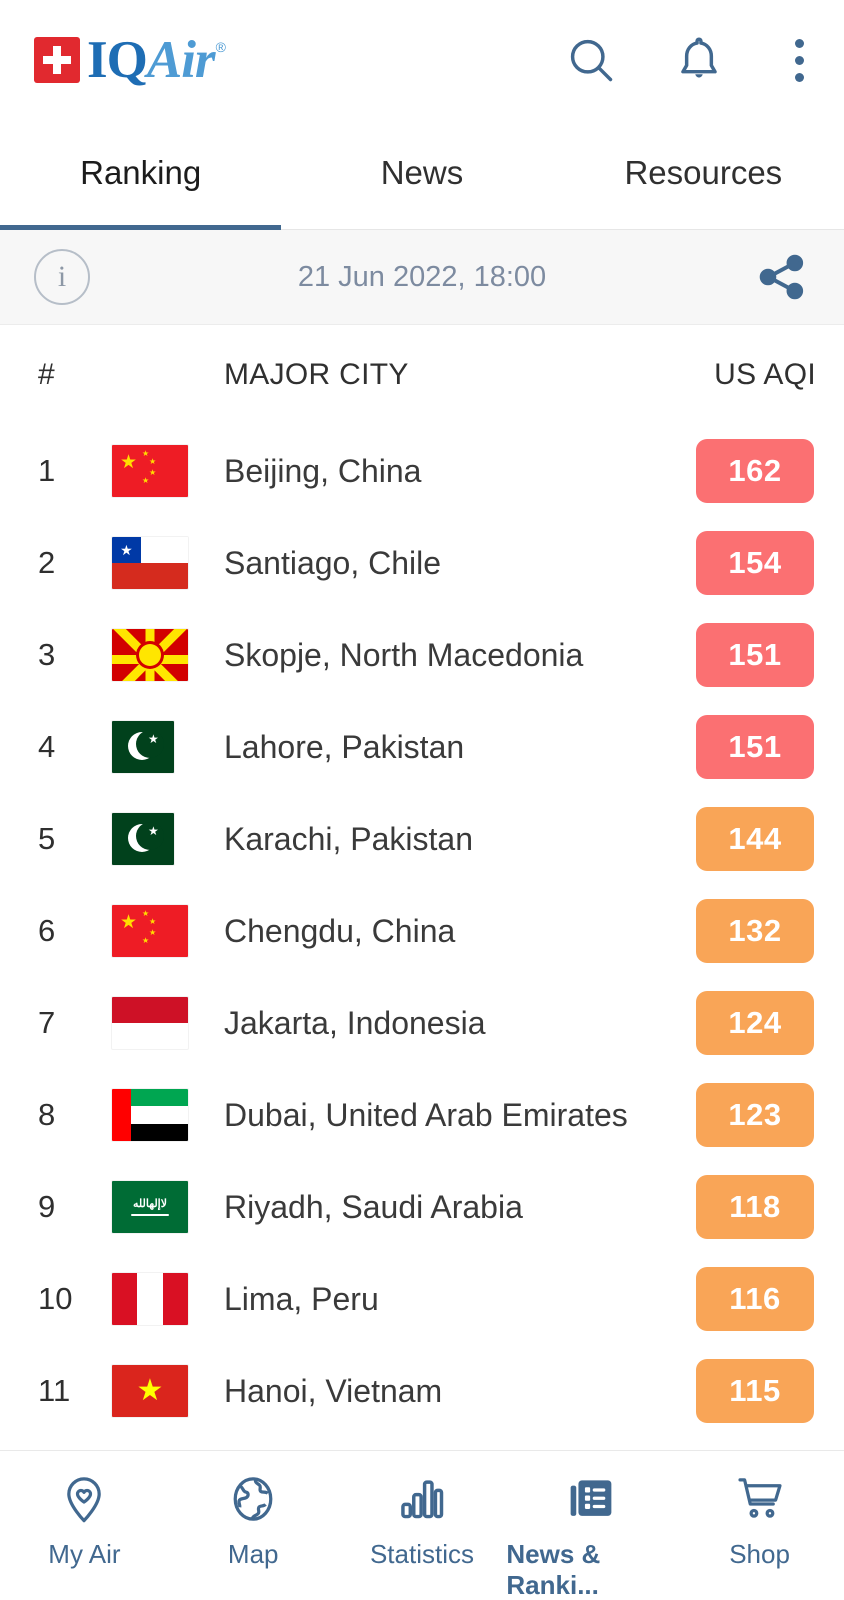  Describe the element at coordinates (759, 1554) in the screenshot. I see `nav-label-shop: Shop` at that location.